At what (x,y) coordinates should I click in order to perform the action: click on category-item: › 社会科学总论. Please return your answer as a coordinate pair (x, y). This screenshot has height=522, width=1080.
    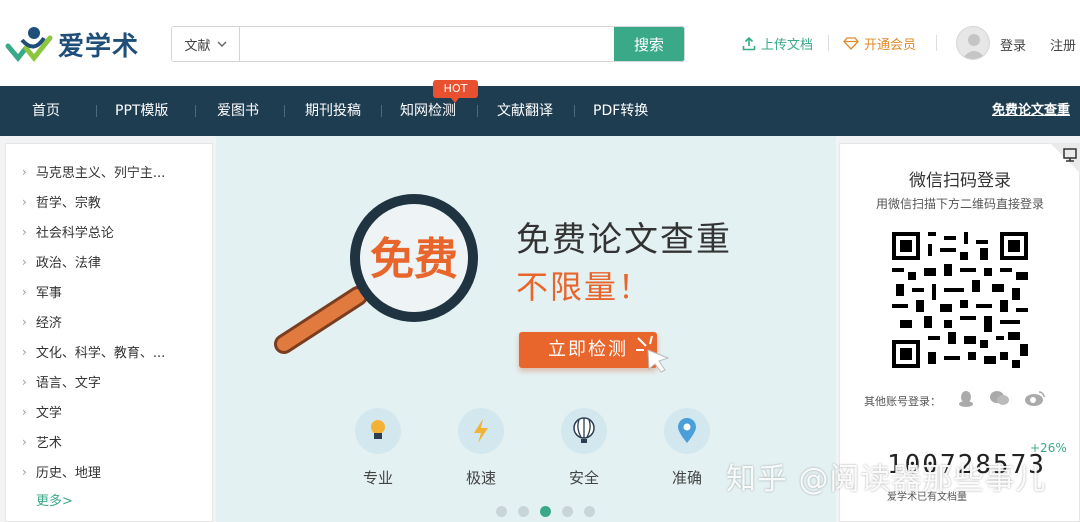
    Looking at the image, I should click on (68, 232).